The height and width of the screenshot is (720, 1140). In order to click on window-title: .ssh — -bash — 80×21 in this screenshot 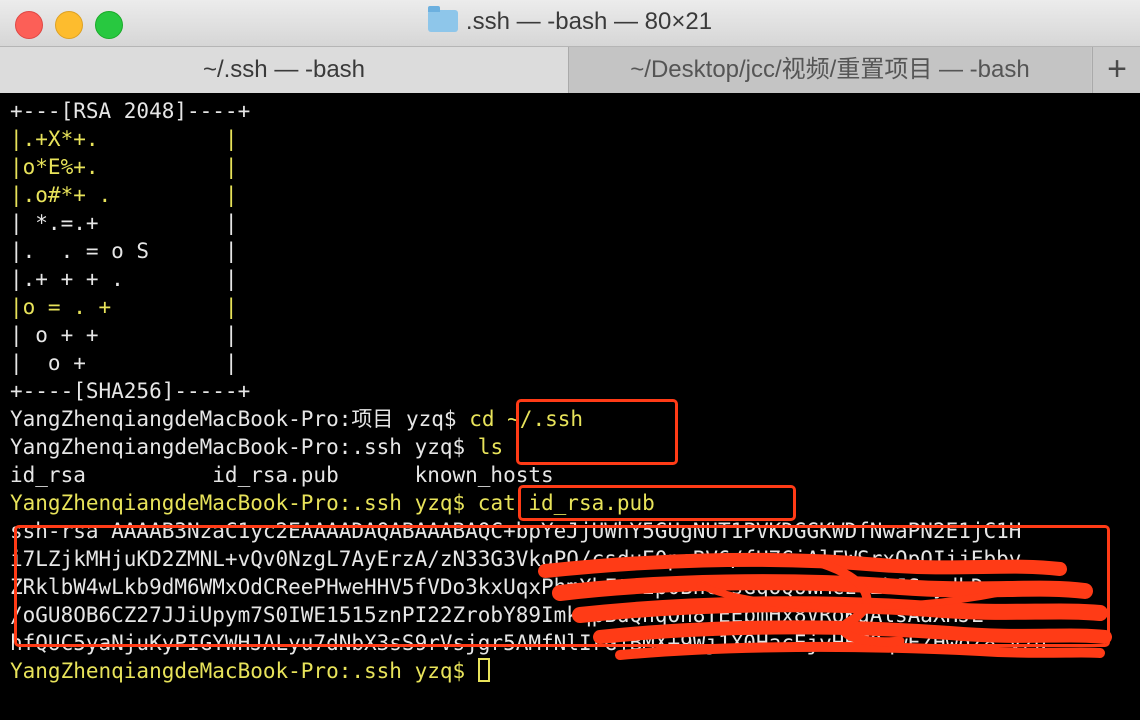, I will do `click(570, 21)`.